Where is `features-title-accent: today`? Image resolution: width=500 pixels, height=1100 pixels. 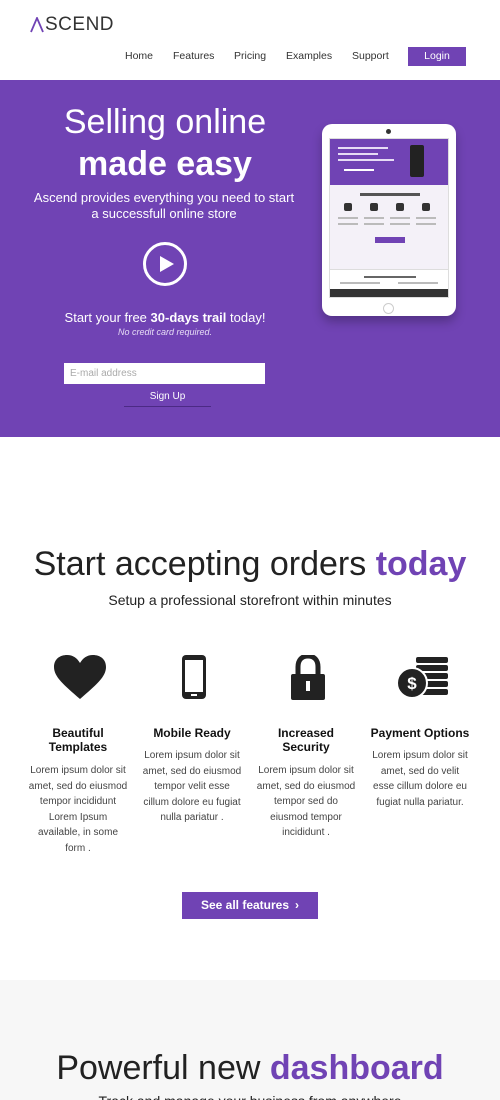 features-title-accent: today is located at coordinates (421, 564).